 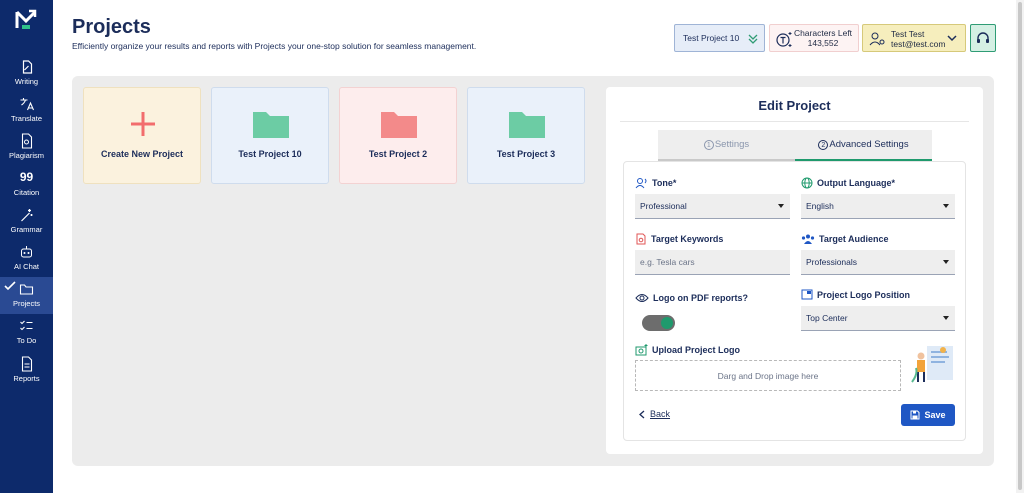 I want to click on page-title: Projects, so click(x=111, y=27).